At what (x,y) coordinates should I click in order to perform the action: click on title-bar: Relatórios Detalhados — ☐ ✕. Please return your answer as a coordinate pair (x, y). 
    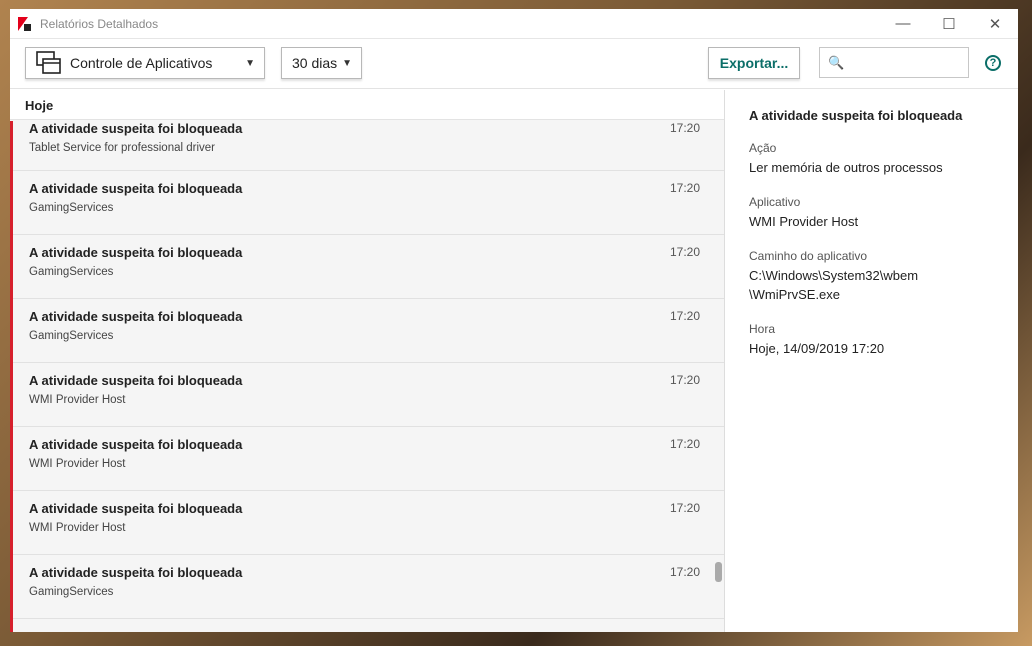
    Looking at the image, I should click on (514, 24).